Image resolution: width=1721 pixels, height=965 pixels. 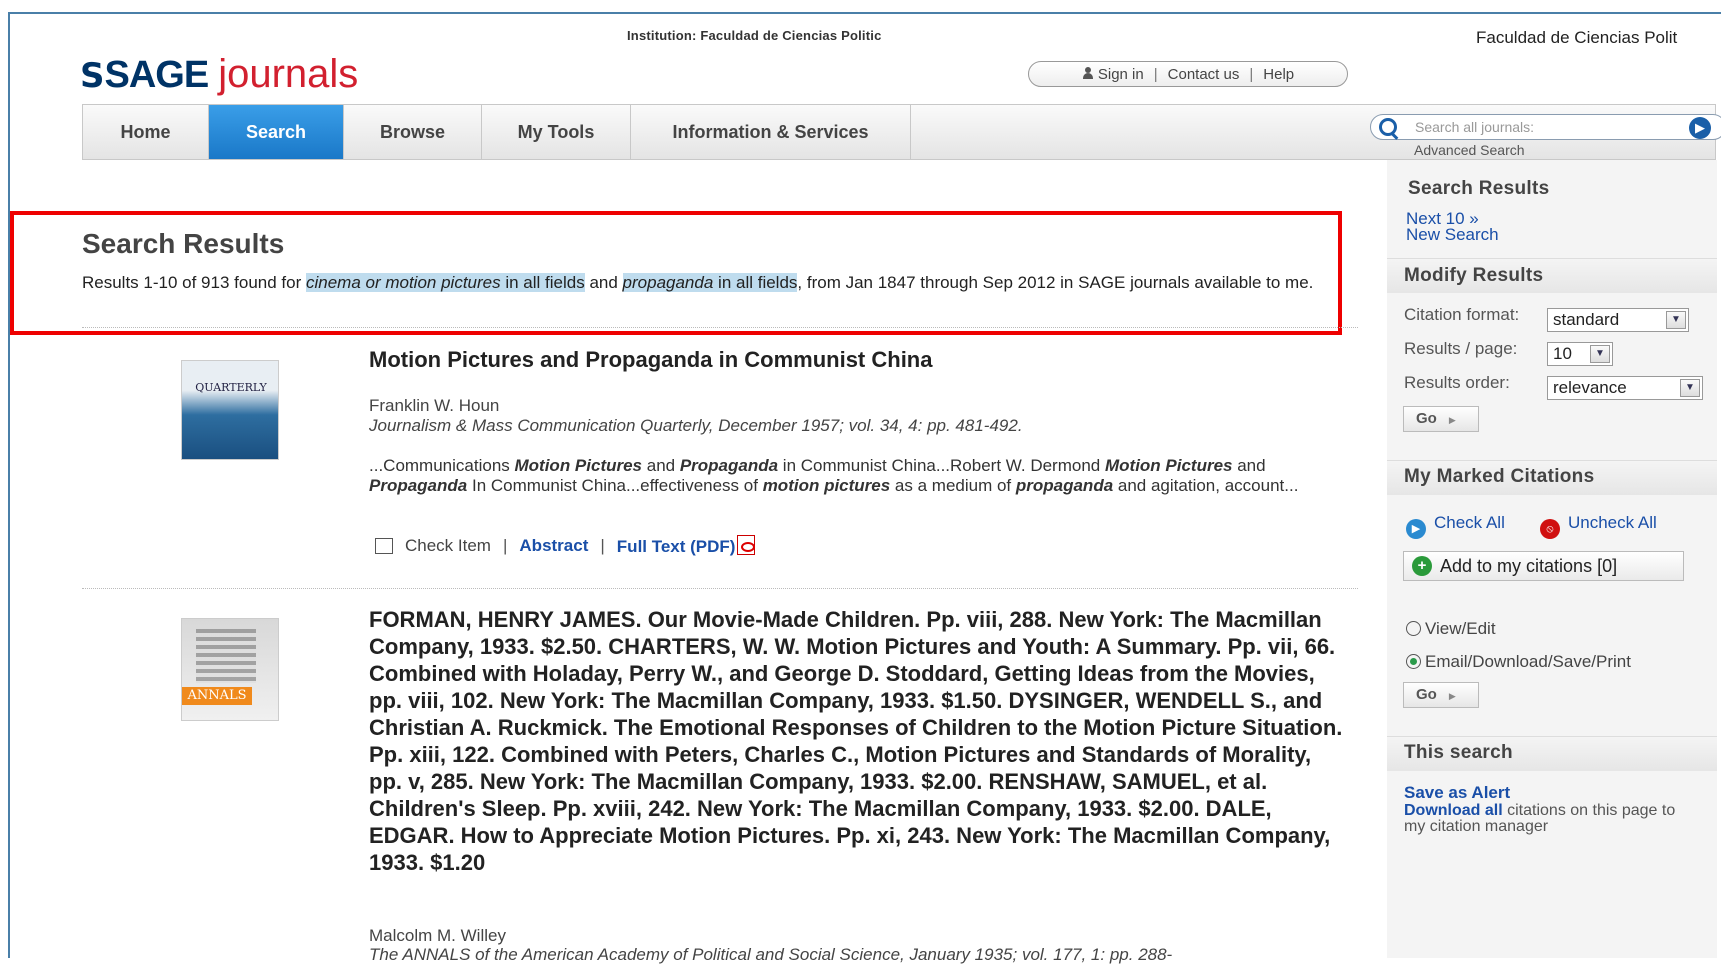 I want to click on save-as-alert-link: Save as Alert, so click(x=1457, y=793).